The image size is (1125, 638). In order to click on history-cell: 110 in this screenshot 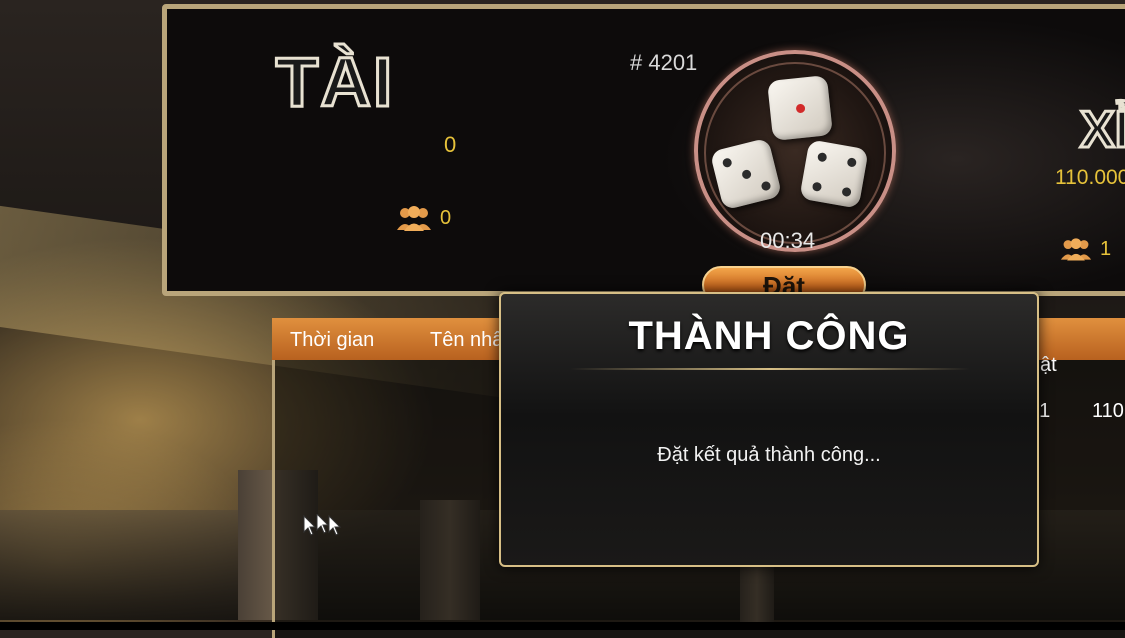, I will do `click(1108, 411)`.